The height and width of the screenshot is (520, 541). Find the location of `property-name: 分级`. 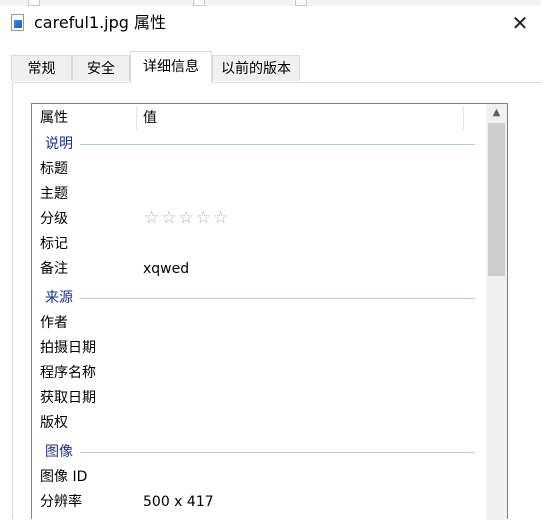

property-name: 分级 is located at coordinates (54, 219).